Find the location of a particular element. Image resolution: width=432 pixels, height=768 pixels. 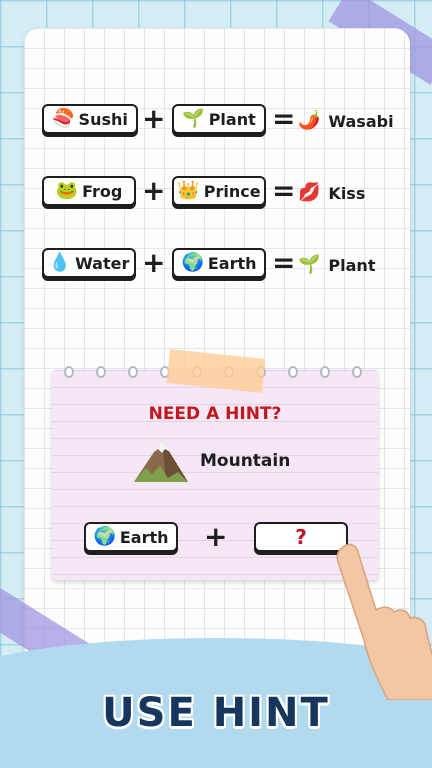

sushi-icon: 🍣 is located at coordinates (63, 118).